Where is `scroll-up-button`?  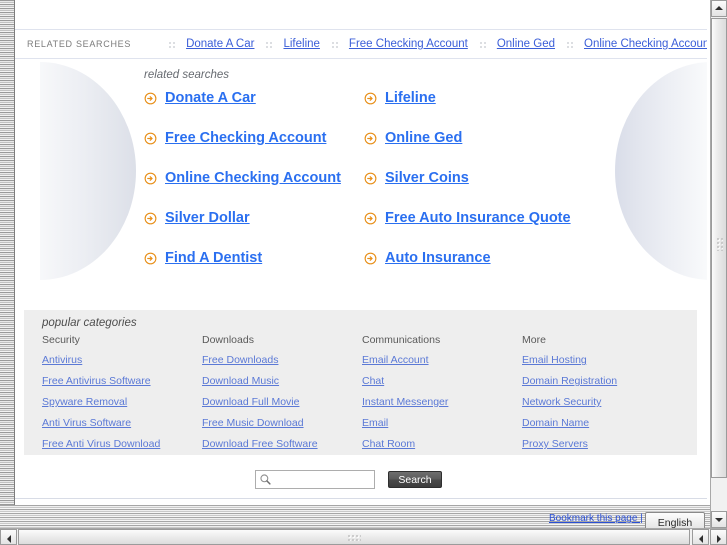 scroll-up-button is located at coordinates (719, 8).